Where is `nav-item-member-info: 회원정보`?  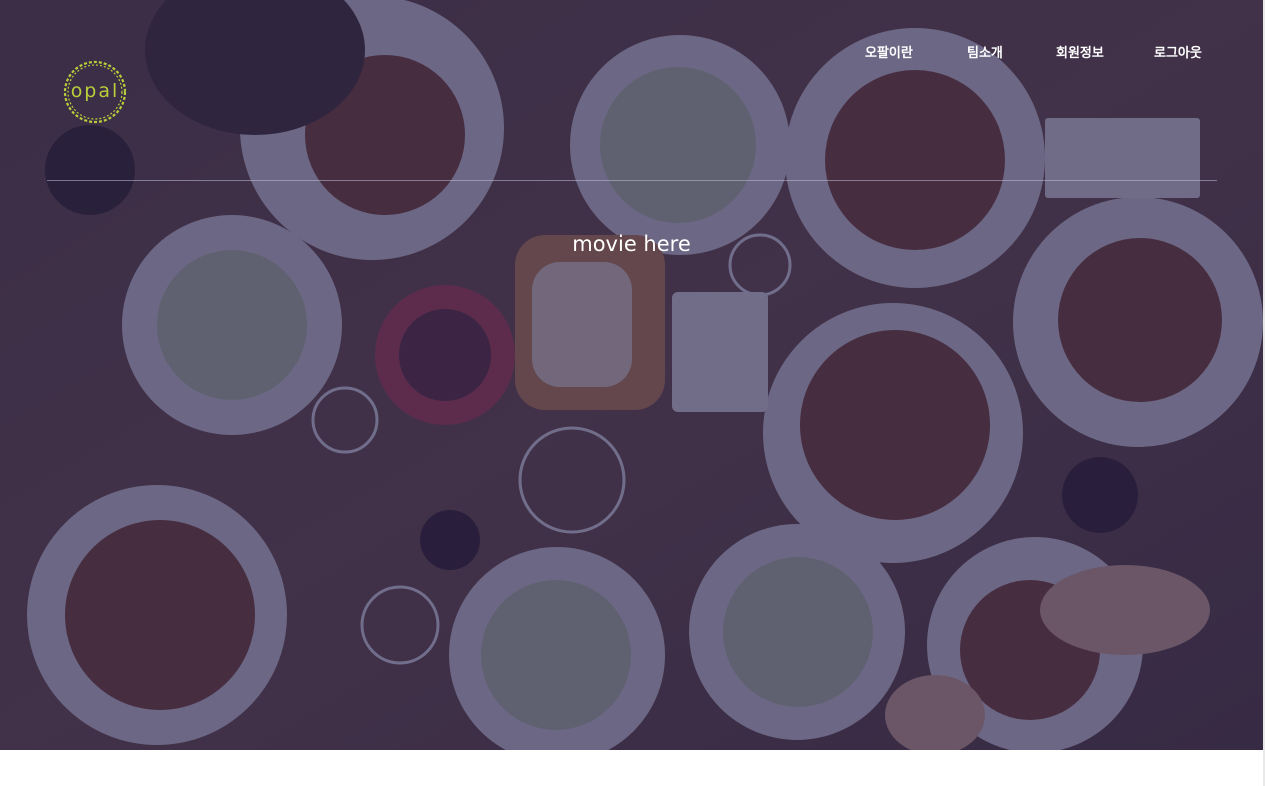 nav-item-member-info: 회원정보 is located at coordinates (1080, 51).